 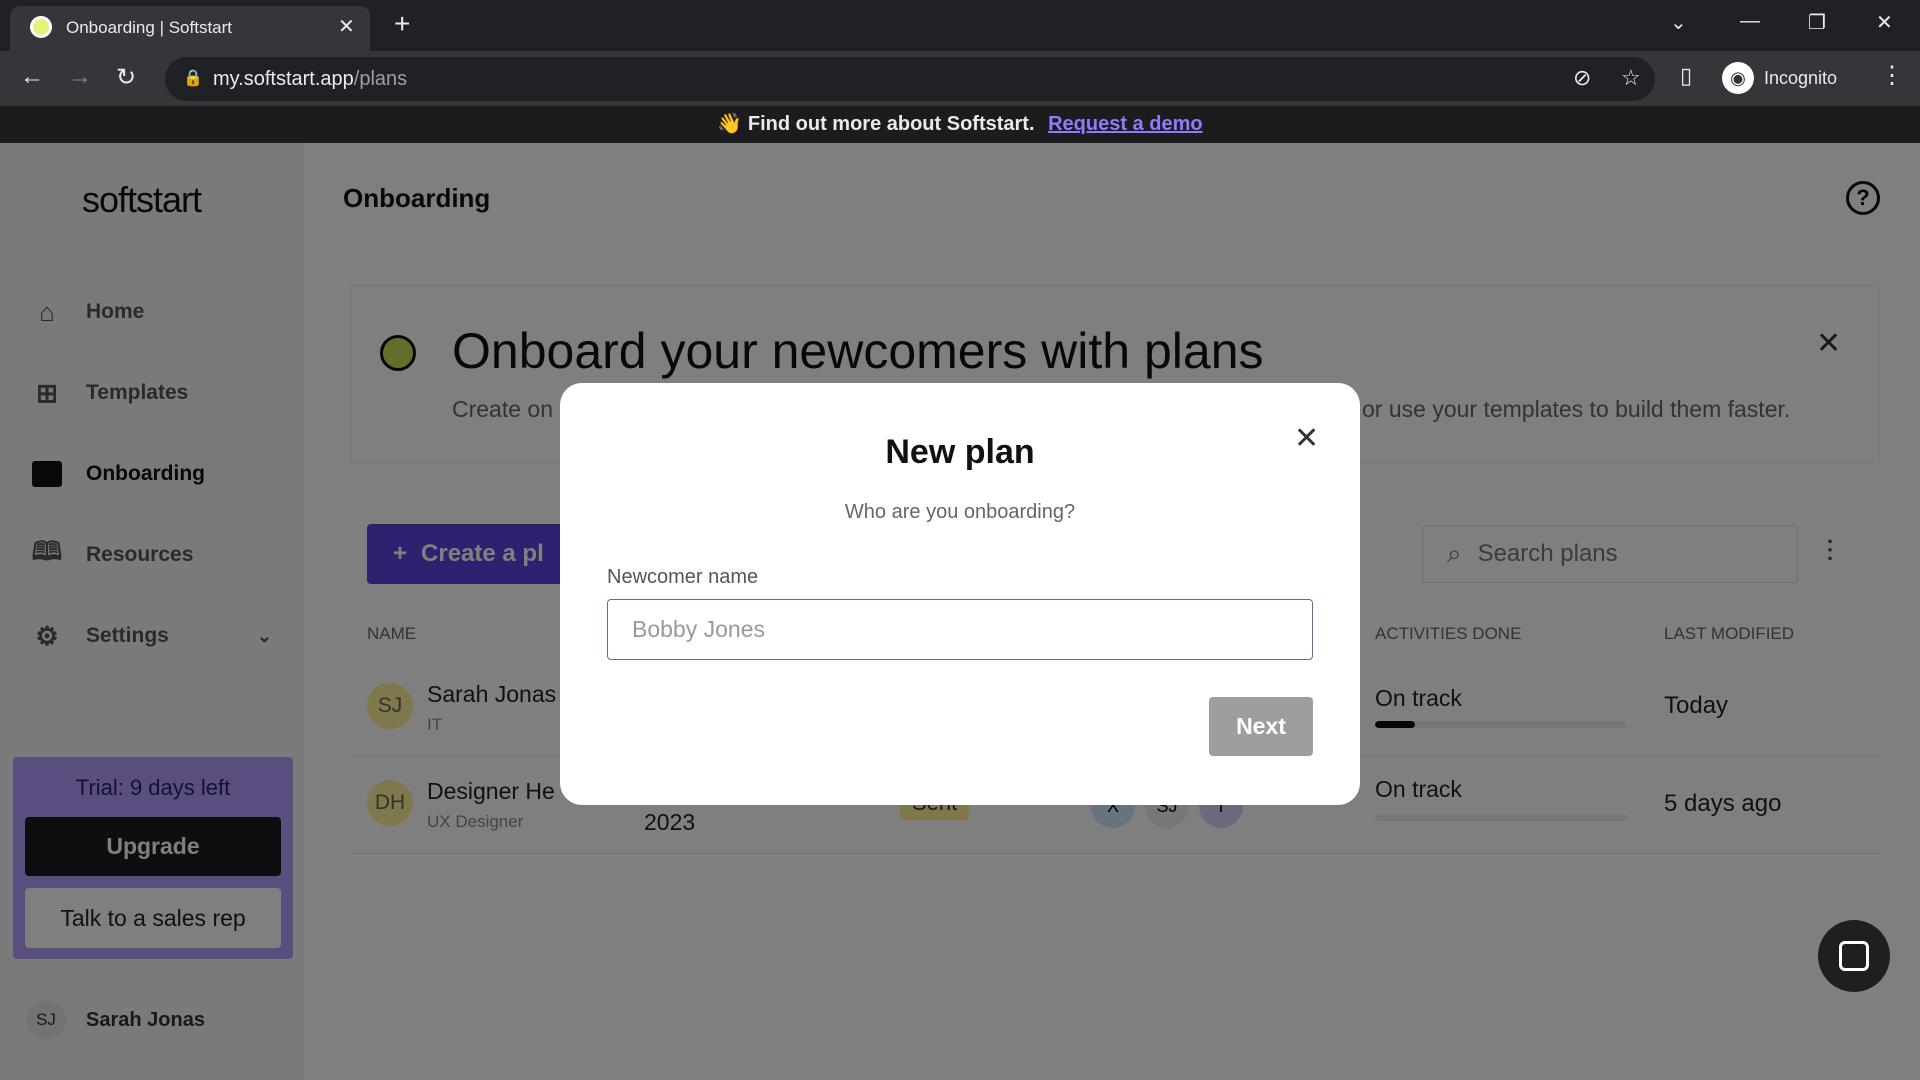 What do you see at coordinates (960, 512) in the screenshot?
I see `dialog-subtitle: Who are you onboarding?` at bounding box center [960, 512].